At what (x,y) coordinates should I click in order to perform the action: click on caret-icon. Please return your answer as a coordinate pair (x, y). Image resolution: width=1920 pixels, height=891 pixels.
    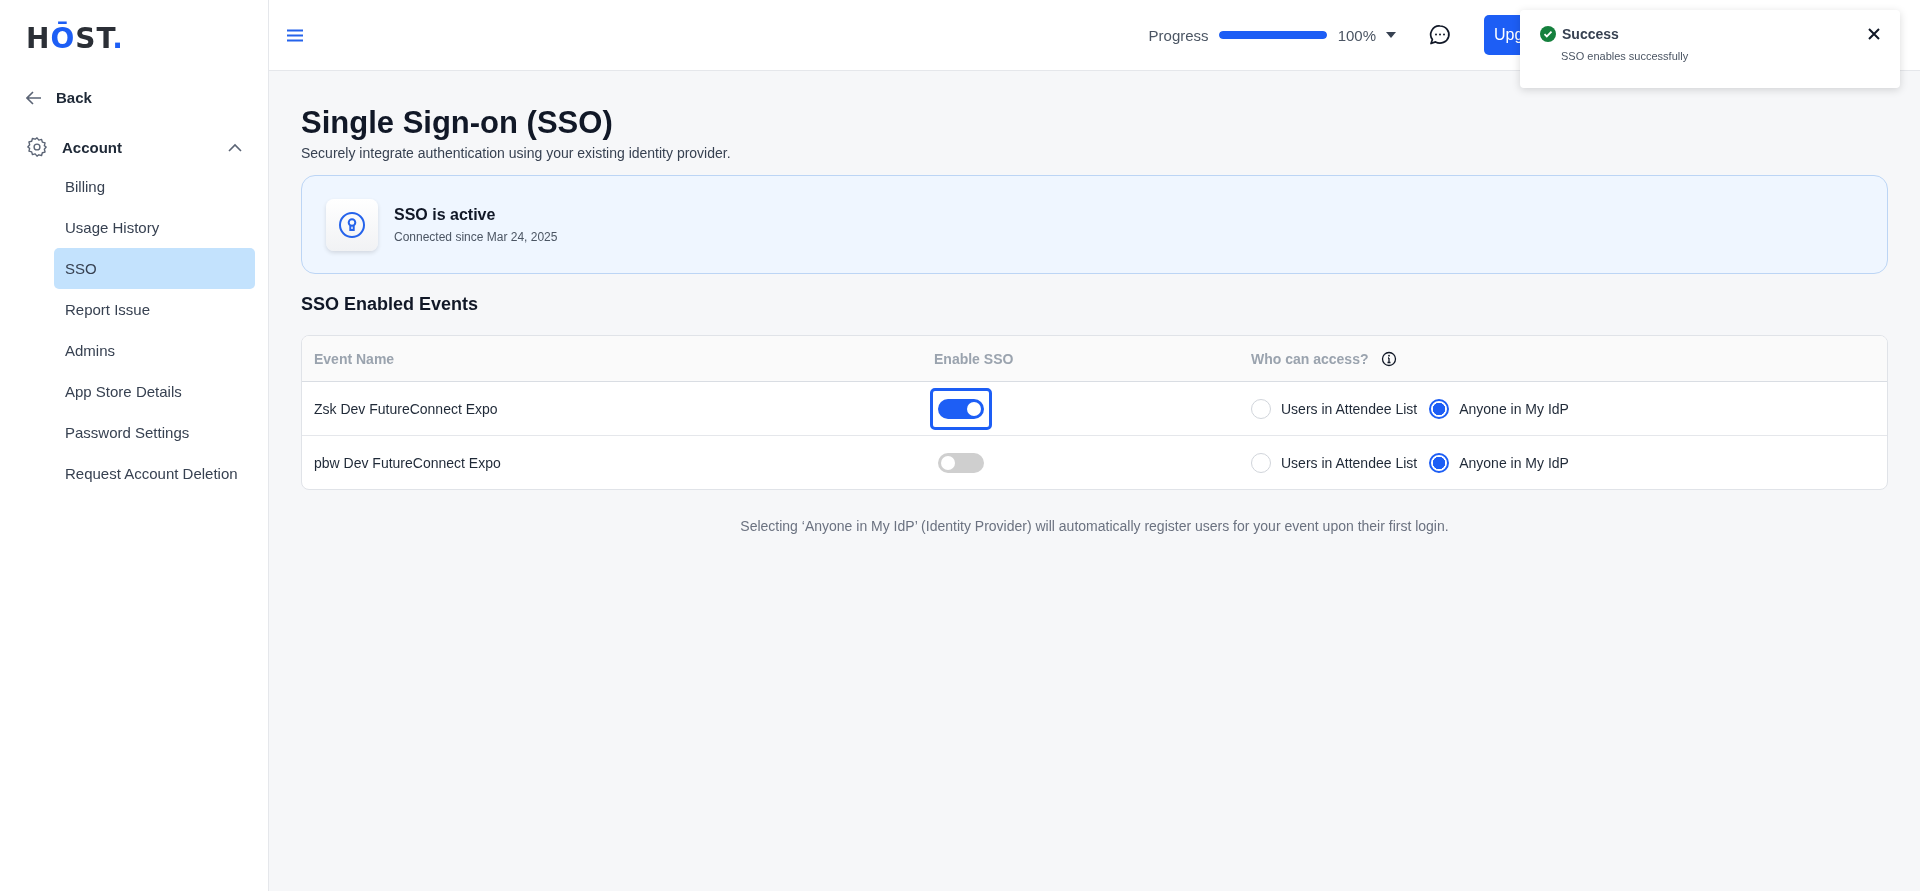
    Looking at the image, I should click on (1391, 35).